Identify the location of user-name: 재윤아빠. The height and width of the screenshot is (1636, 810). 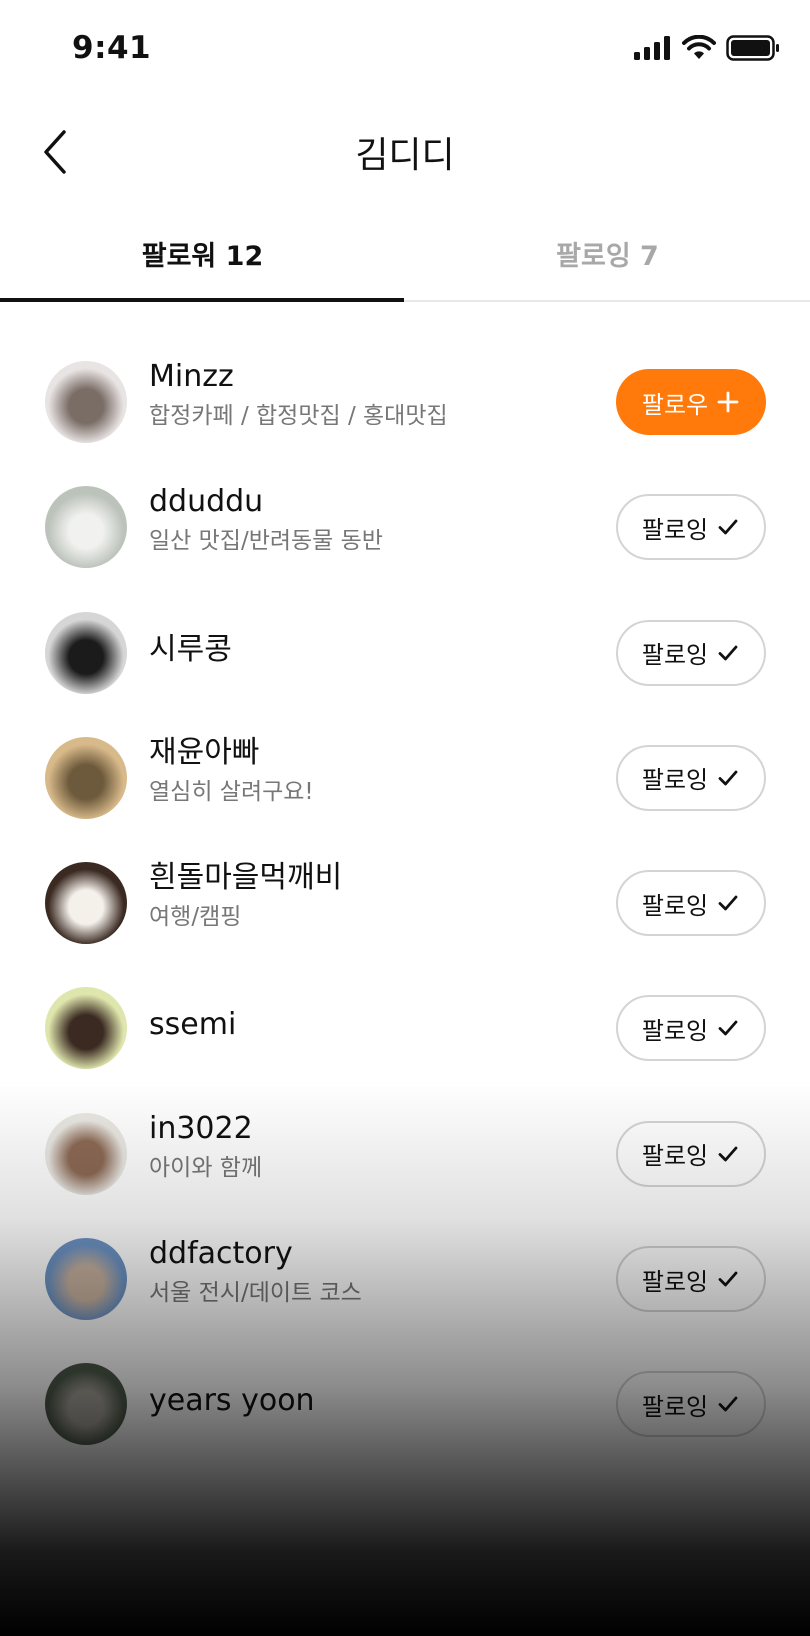
(364, 753).